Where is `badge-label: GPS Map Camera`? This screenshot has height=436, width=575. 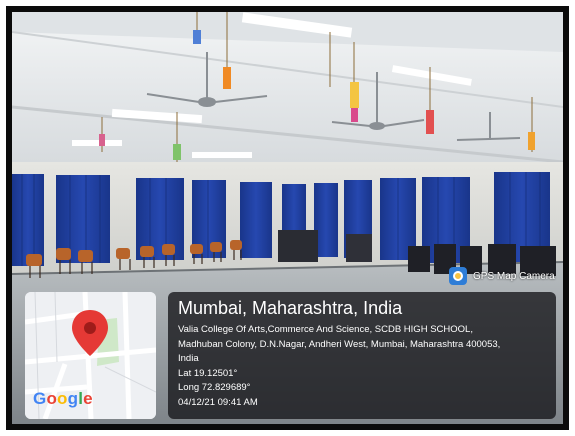 badge-label: GPS Map Camera is located at coordinates (514, 276).